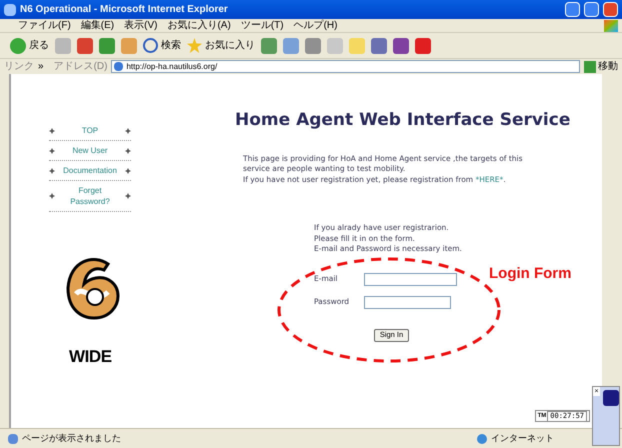 The image size is (622, 448). What do you see at coordinates (316, 26) in the screenshot?
I see `menu-item: ヘルプ(H)` at bounding box center [316, 26].